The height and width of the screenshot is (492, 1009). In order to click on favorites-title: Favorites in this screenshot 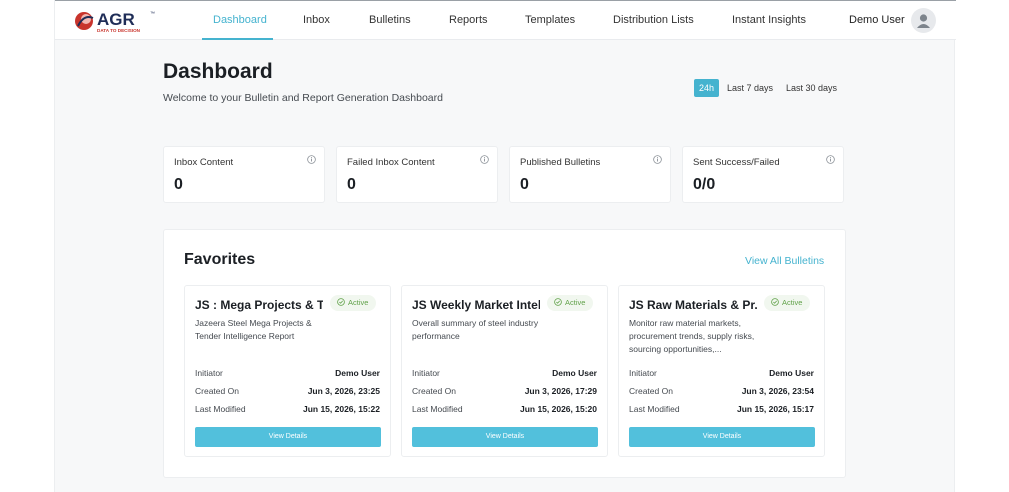, I will do `click(220, 259)`.